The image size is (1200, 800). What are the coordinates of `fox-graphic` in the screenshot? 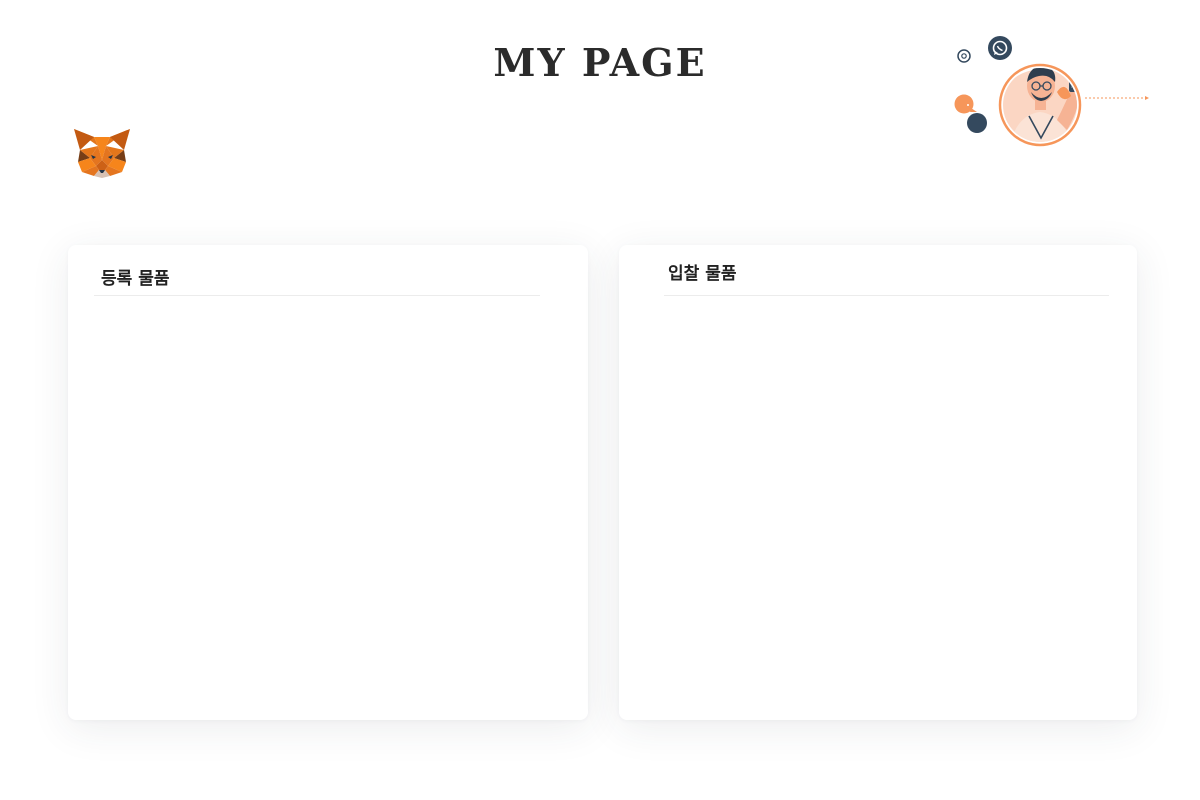 It's located at (102, 153).